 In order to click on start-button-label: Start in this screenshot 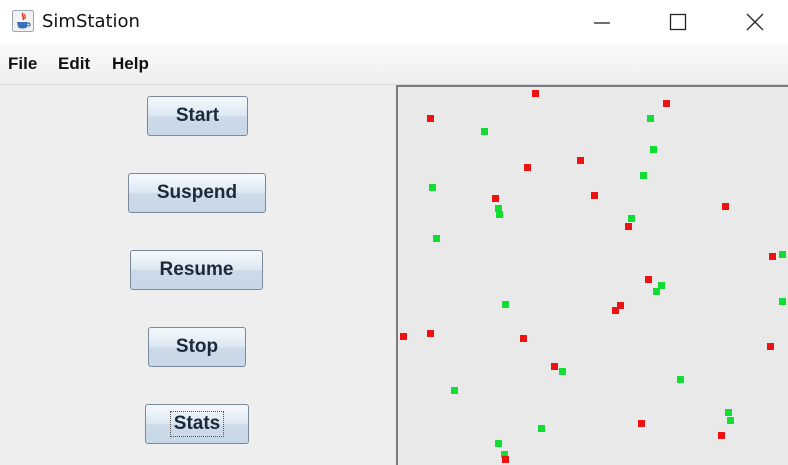, I will do `click(197, 115)`.